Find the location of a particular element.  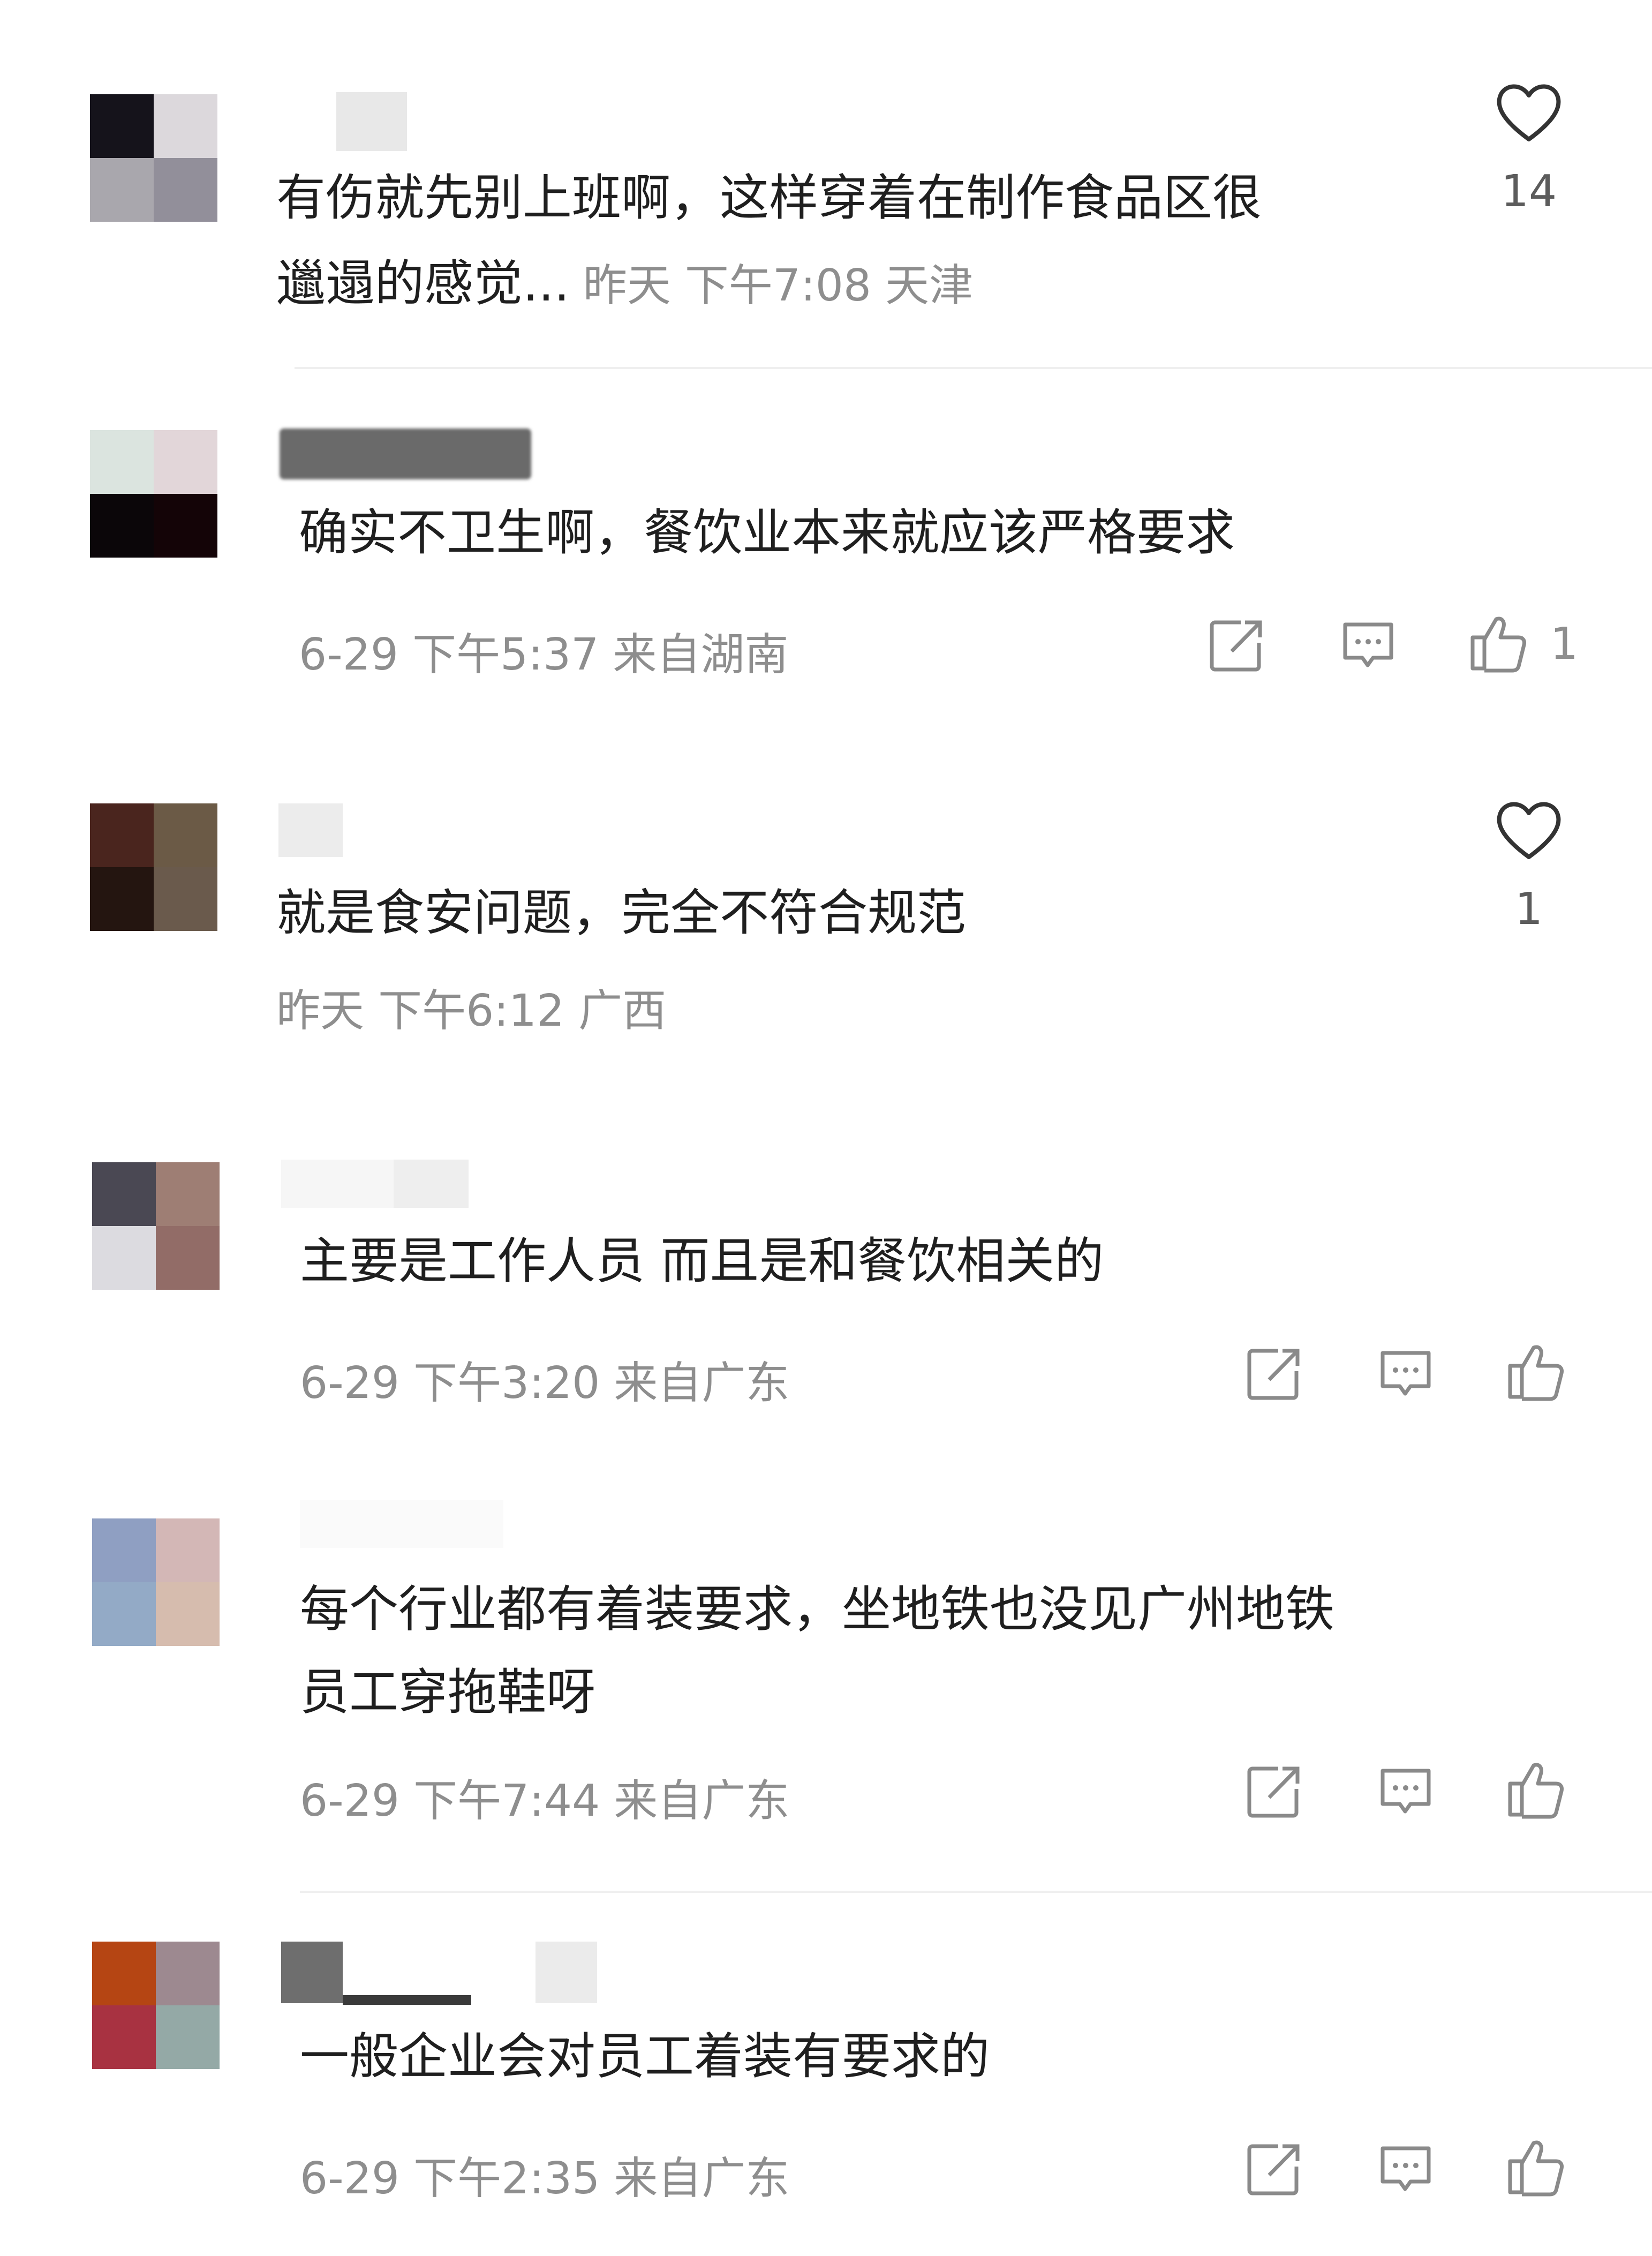

comment-text-row: 邋遢的感觉... 昨天 下午7:08 天津 is located at coordinates (624, 284).